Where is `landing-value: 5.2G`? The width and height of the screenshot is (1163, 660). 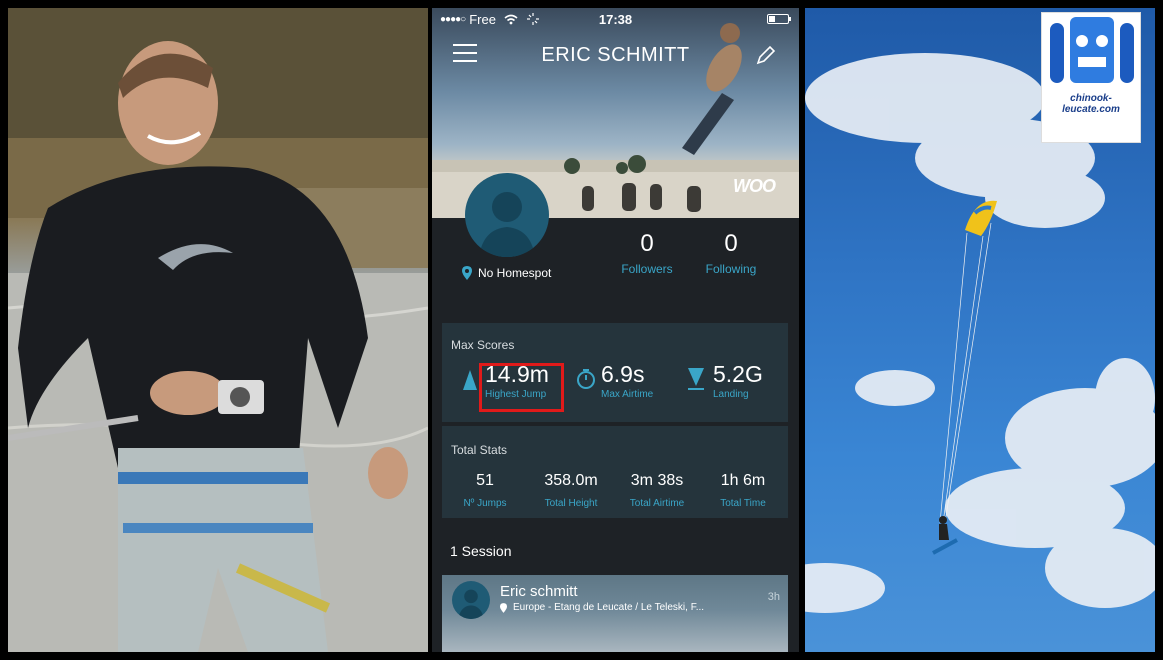 landing-value: 5.2G is located at coordinates (738, 374).